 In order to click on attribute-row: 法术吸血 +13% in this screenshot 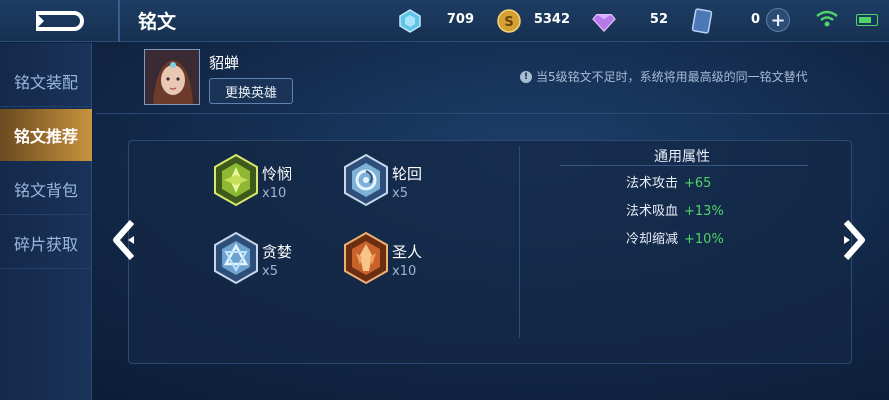, I will do `click(675, 209)`.